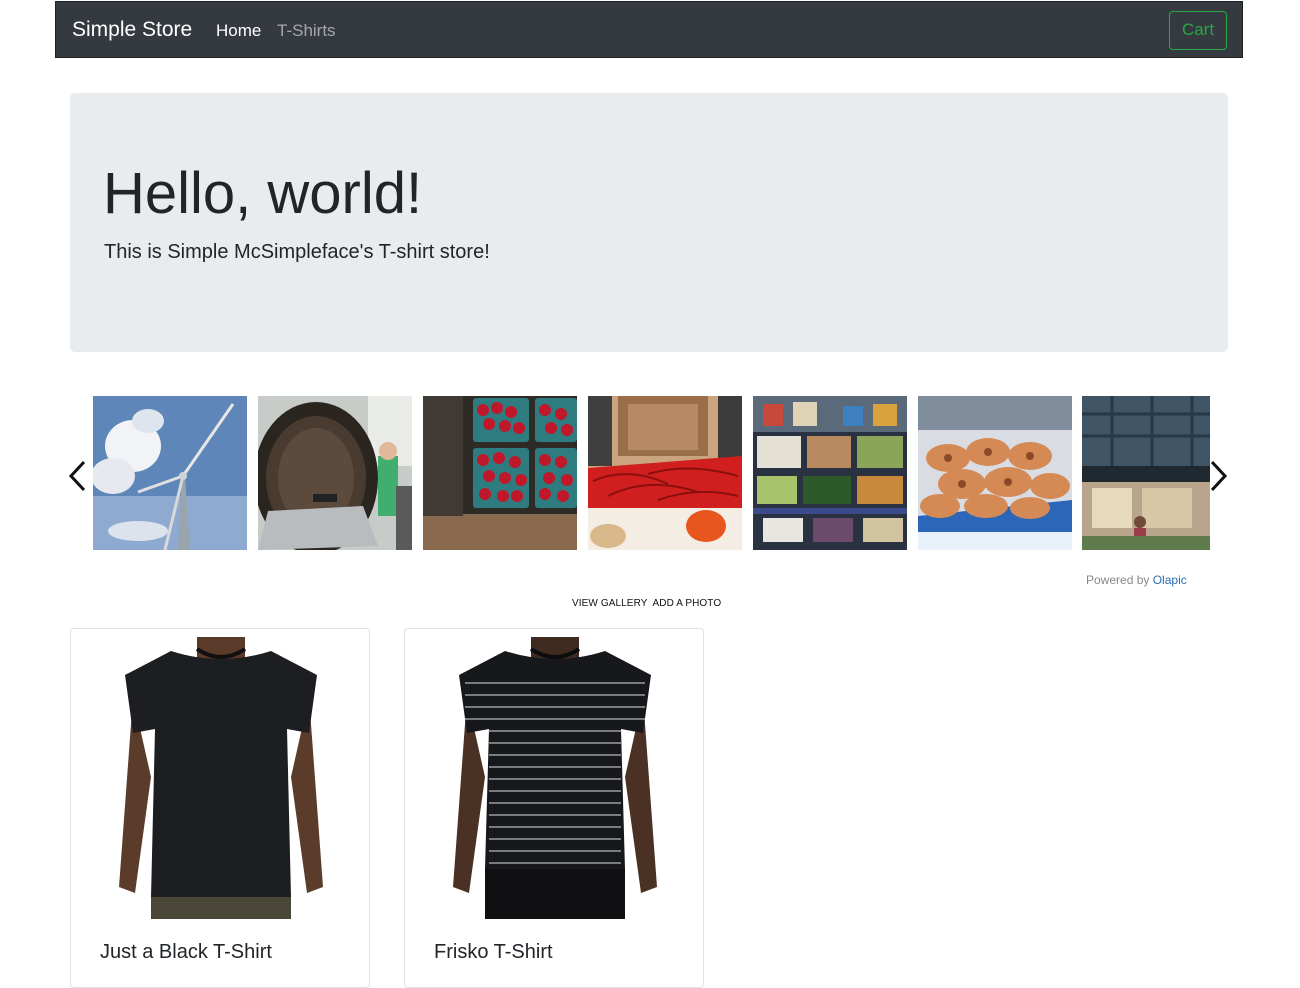 This screenshot has height=988, width=1300. I want to click on gallery-thumbnail-storefront, so click(1146, 473).